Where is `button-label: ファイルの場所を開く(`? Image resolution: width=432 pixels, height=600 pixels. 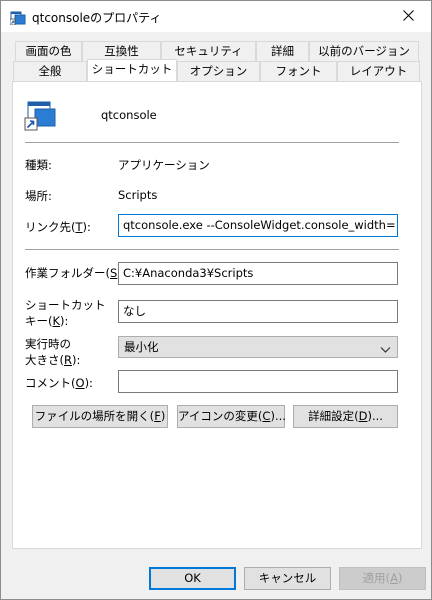 button-label: ファイルの場所を開く( is located at coordinates (94, 416).